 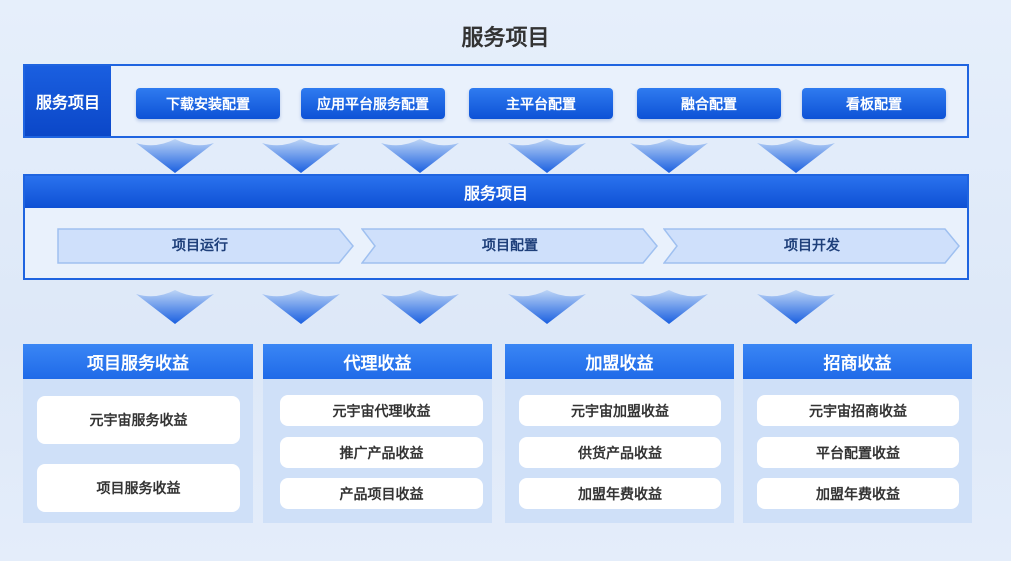 I want to click on revenue-item: 元宇宙服务收益, so click(x=138, y=420).